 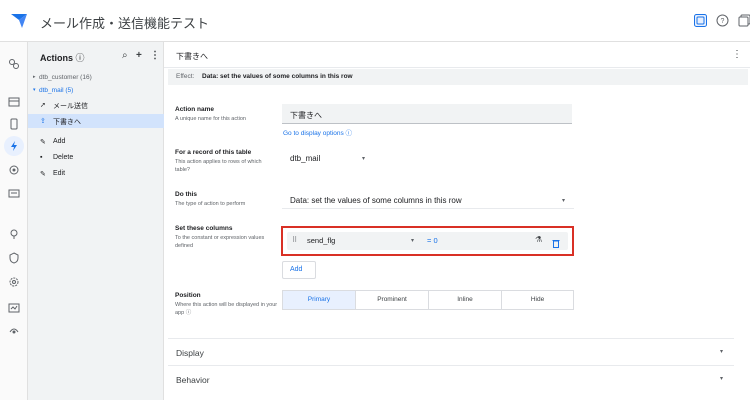 I want to click on flask-icon: ⚗, so click(x=538, y=239).